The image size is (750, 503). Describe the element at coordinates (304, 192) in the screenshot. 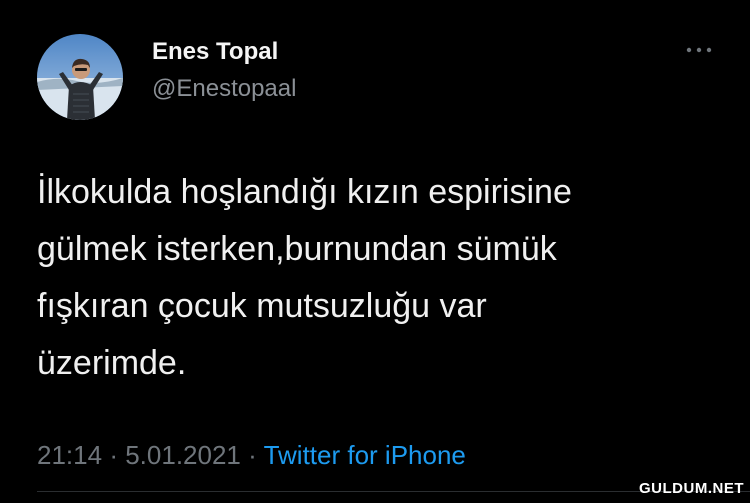

I see `tweet-text-line: İlkokulda hoşlandığı kızın espirisine` at that location.